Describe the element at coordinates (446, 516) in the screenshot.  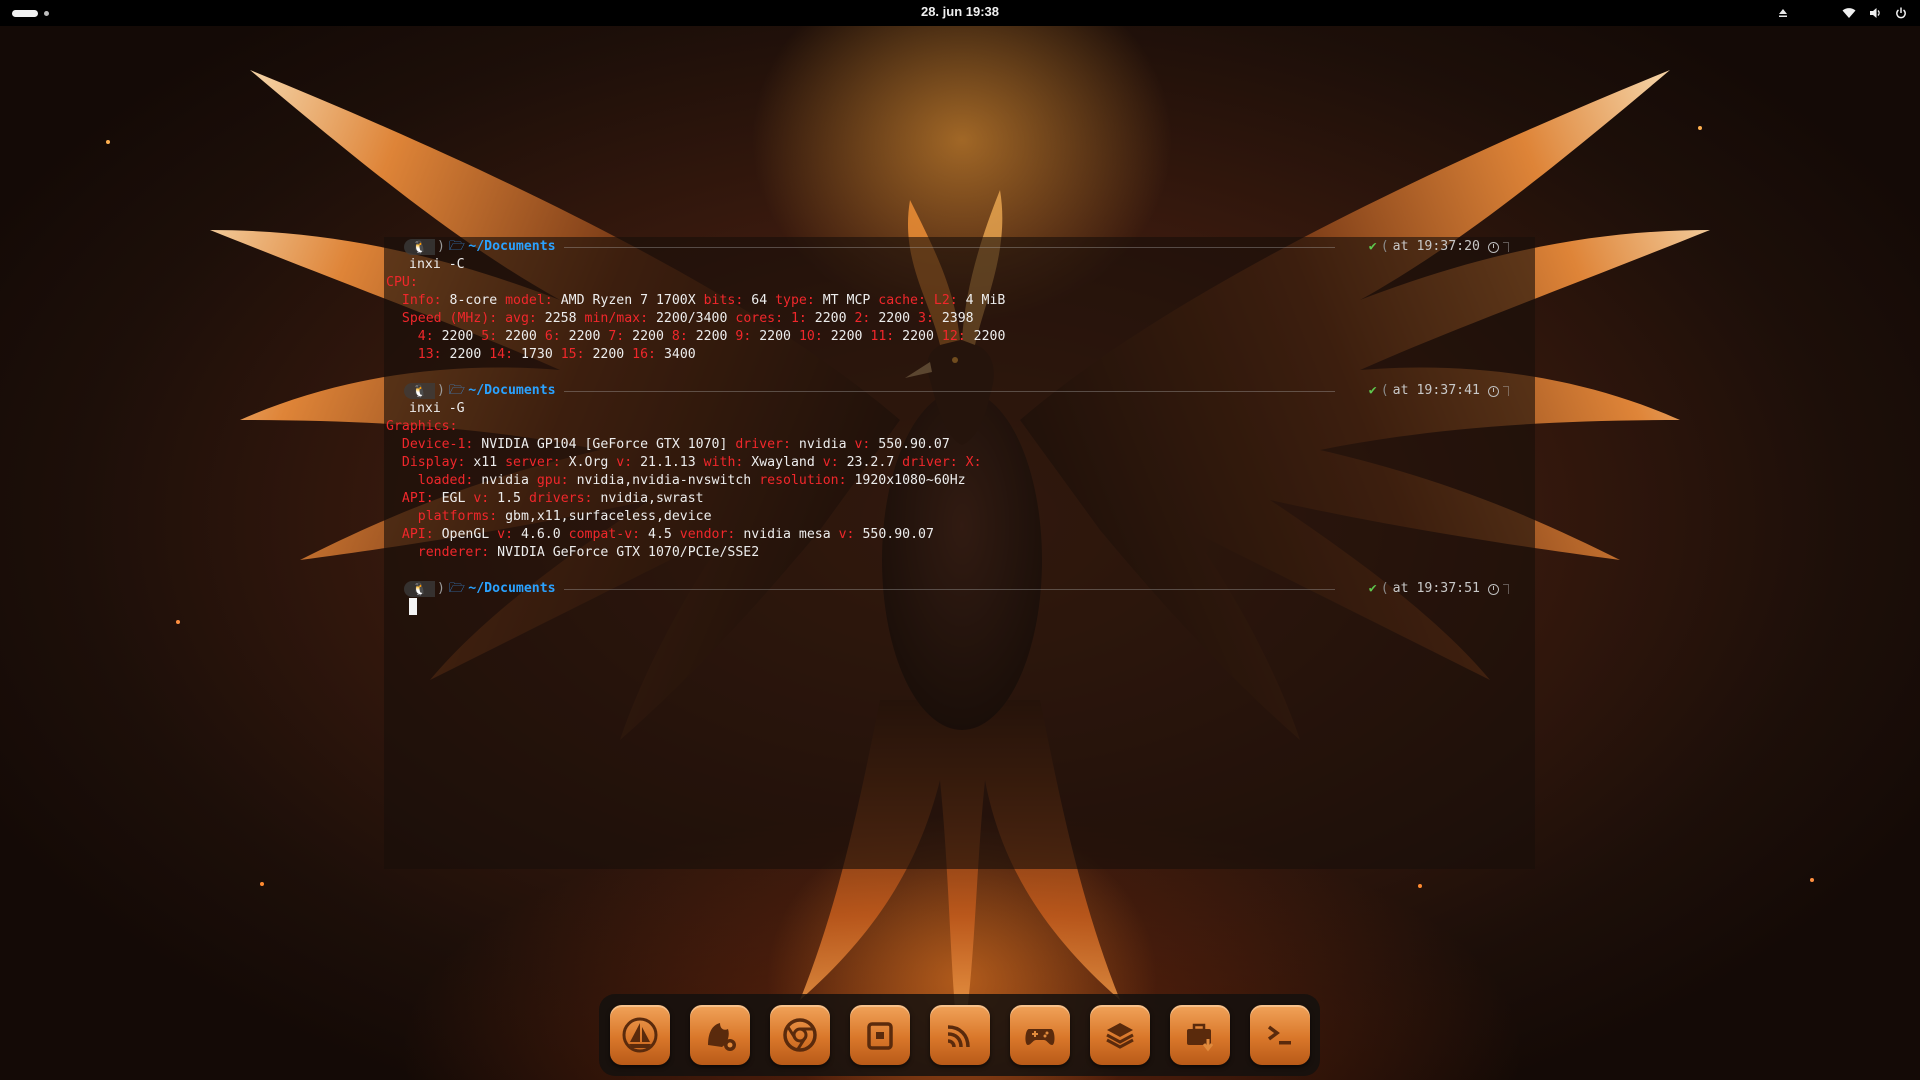
I see `output-label: platforms:` at that location.